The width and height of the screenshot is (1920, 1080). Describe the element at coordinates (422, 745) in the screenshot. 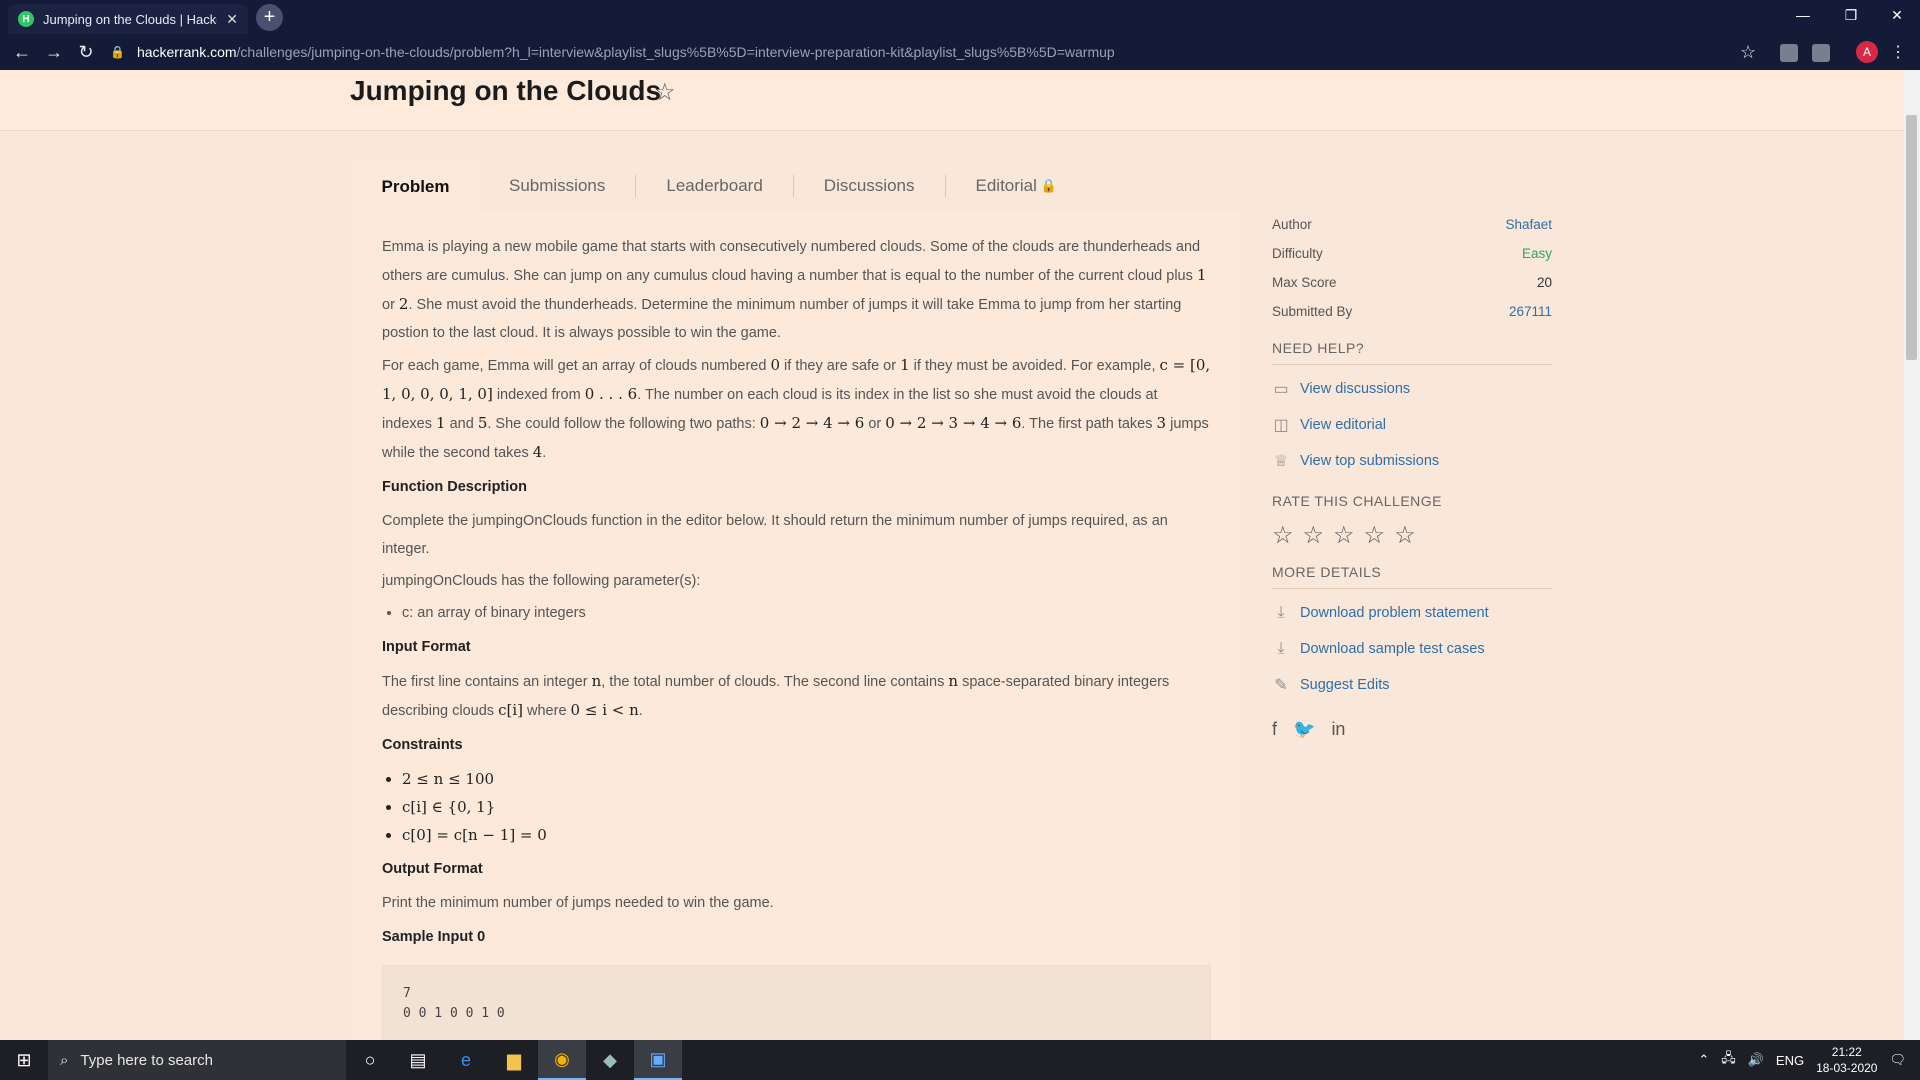

I see `constraints-heading: Constraints` at that location.